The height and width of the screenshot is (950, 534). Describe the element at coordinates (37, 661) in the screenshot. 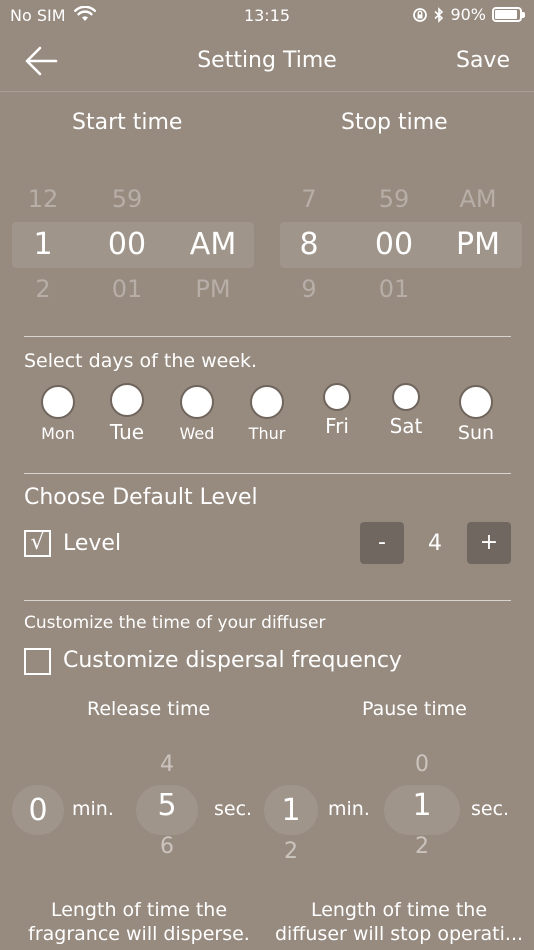

I see `customize-checkbox` at that location.